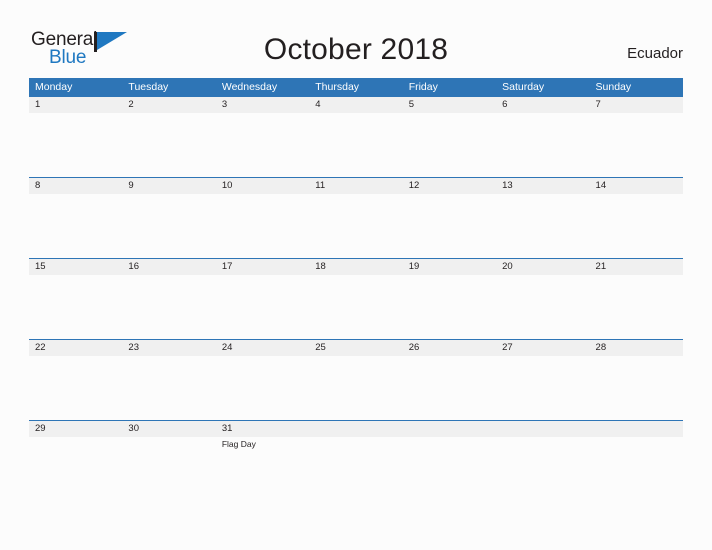  I want to click on week-row: 29 30 31 Flag Day, so click(356, 460).